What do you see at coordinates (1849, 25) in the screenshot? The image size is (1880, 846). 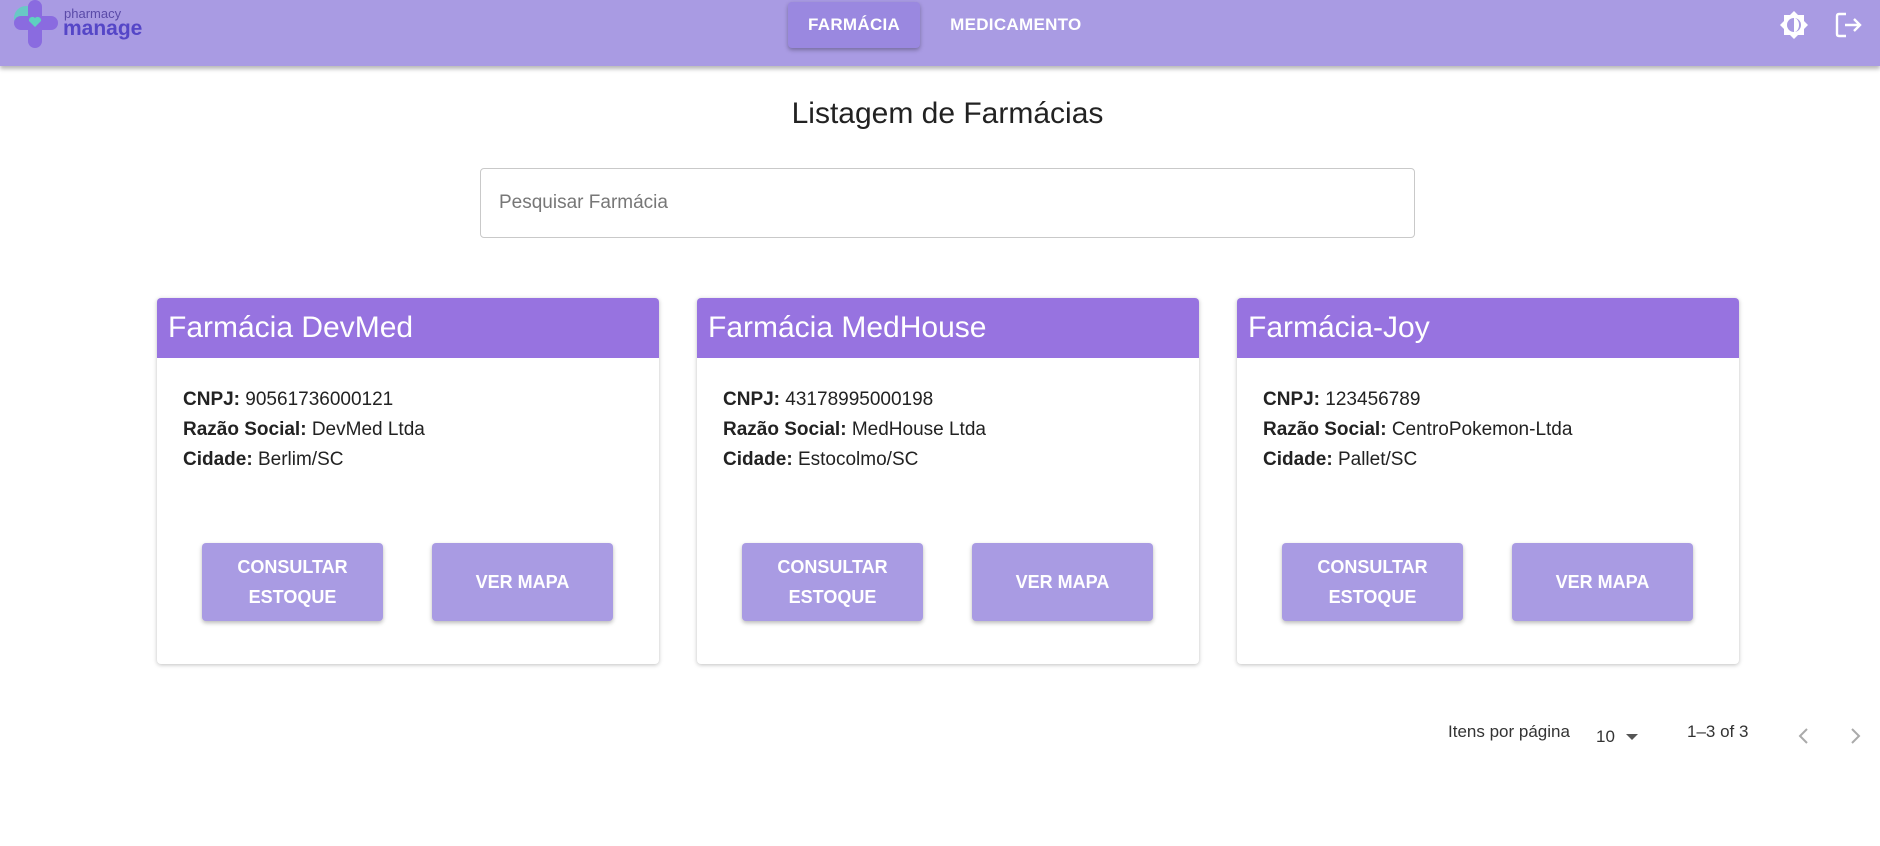 I see `logout-icon` at bounding box center [1849, 25].